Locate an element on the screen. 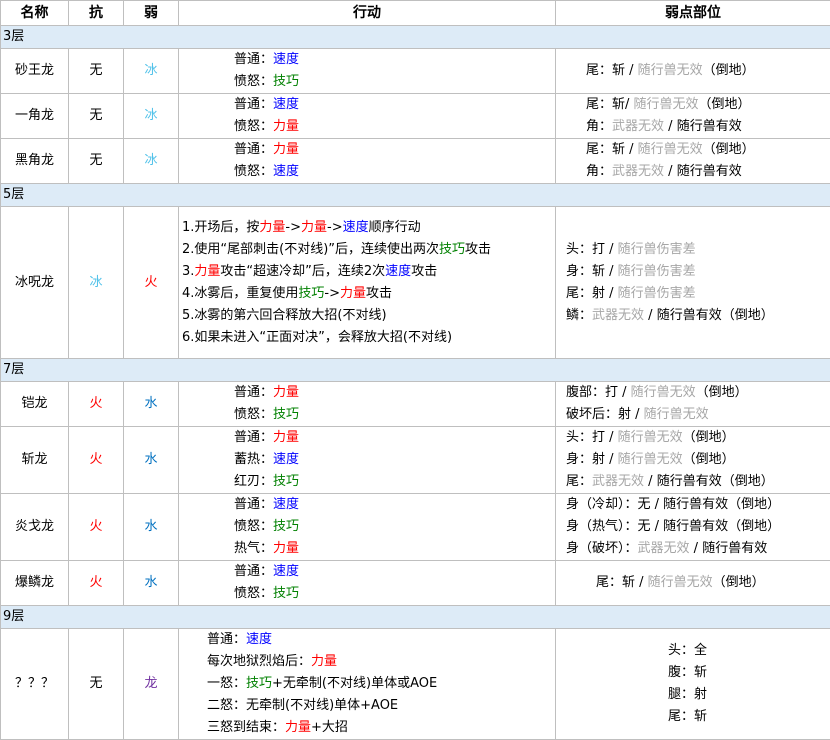 The image size is (830, 740). part-text: 腹部：打 / is located at coordinates (598, 392).